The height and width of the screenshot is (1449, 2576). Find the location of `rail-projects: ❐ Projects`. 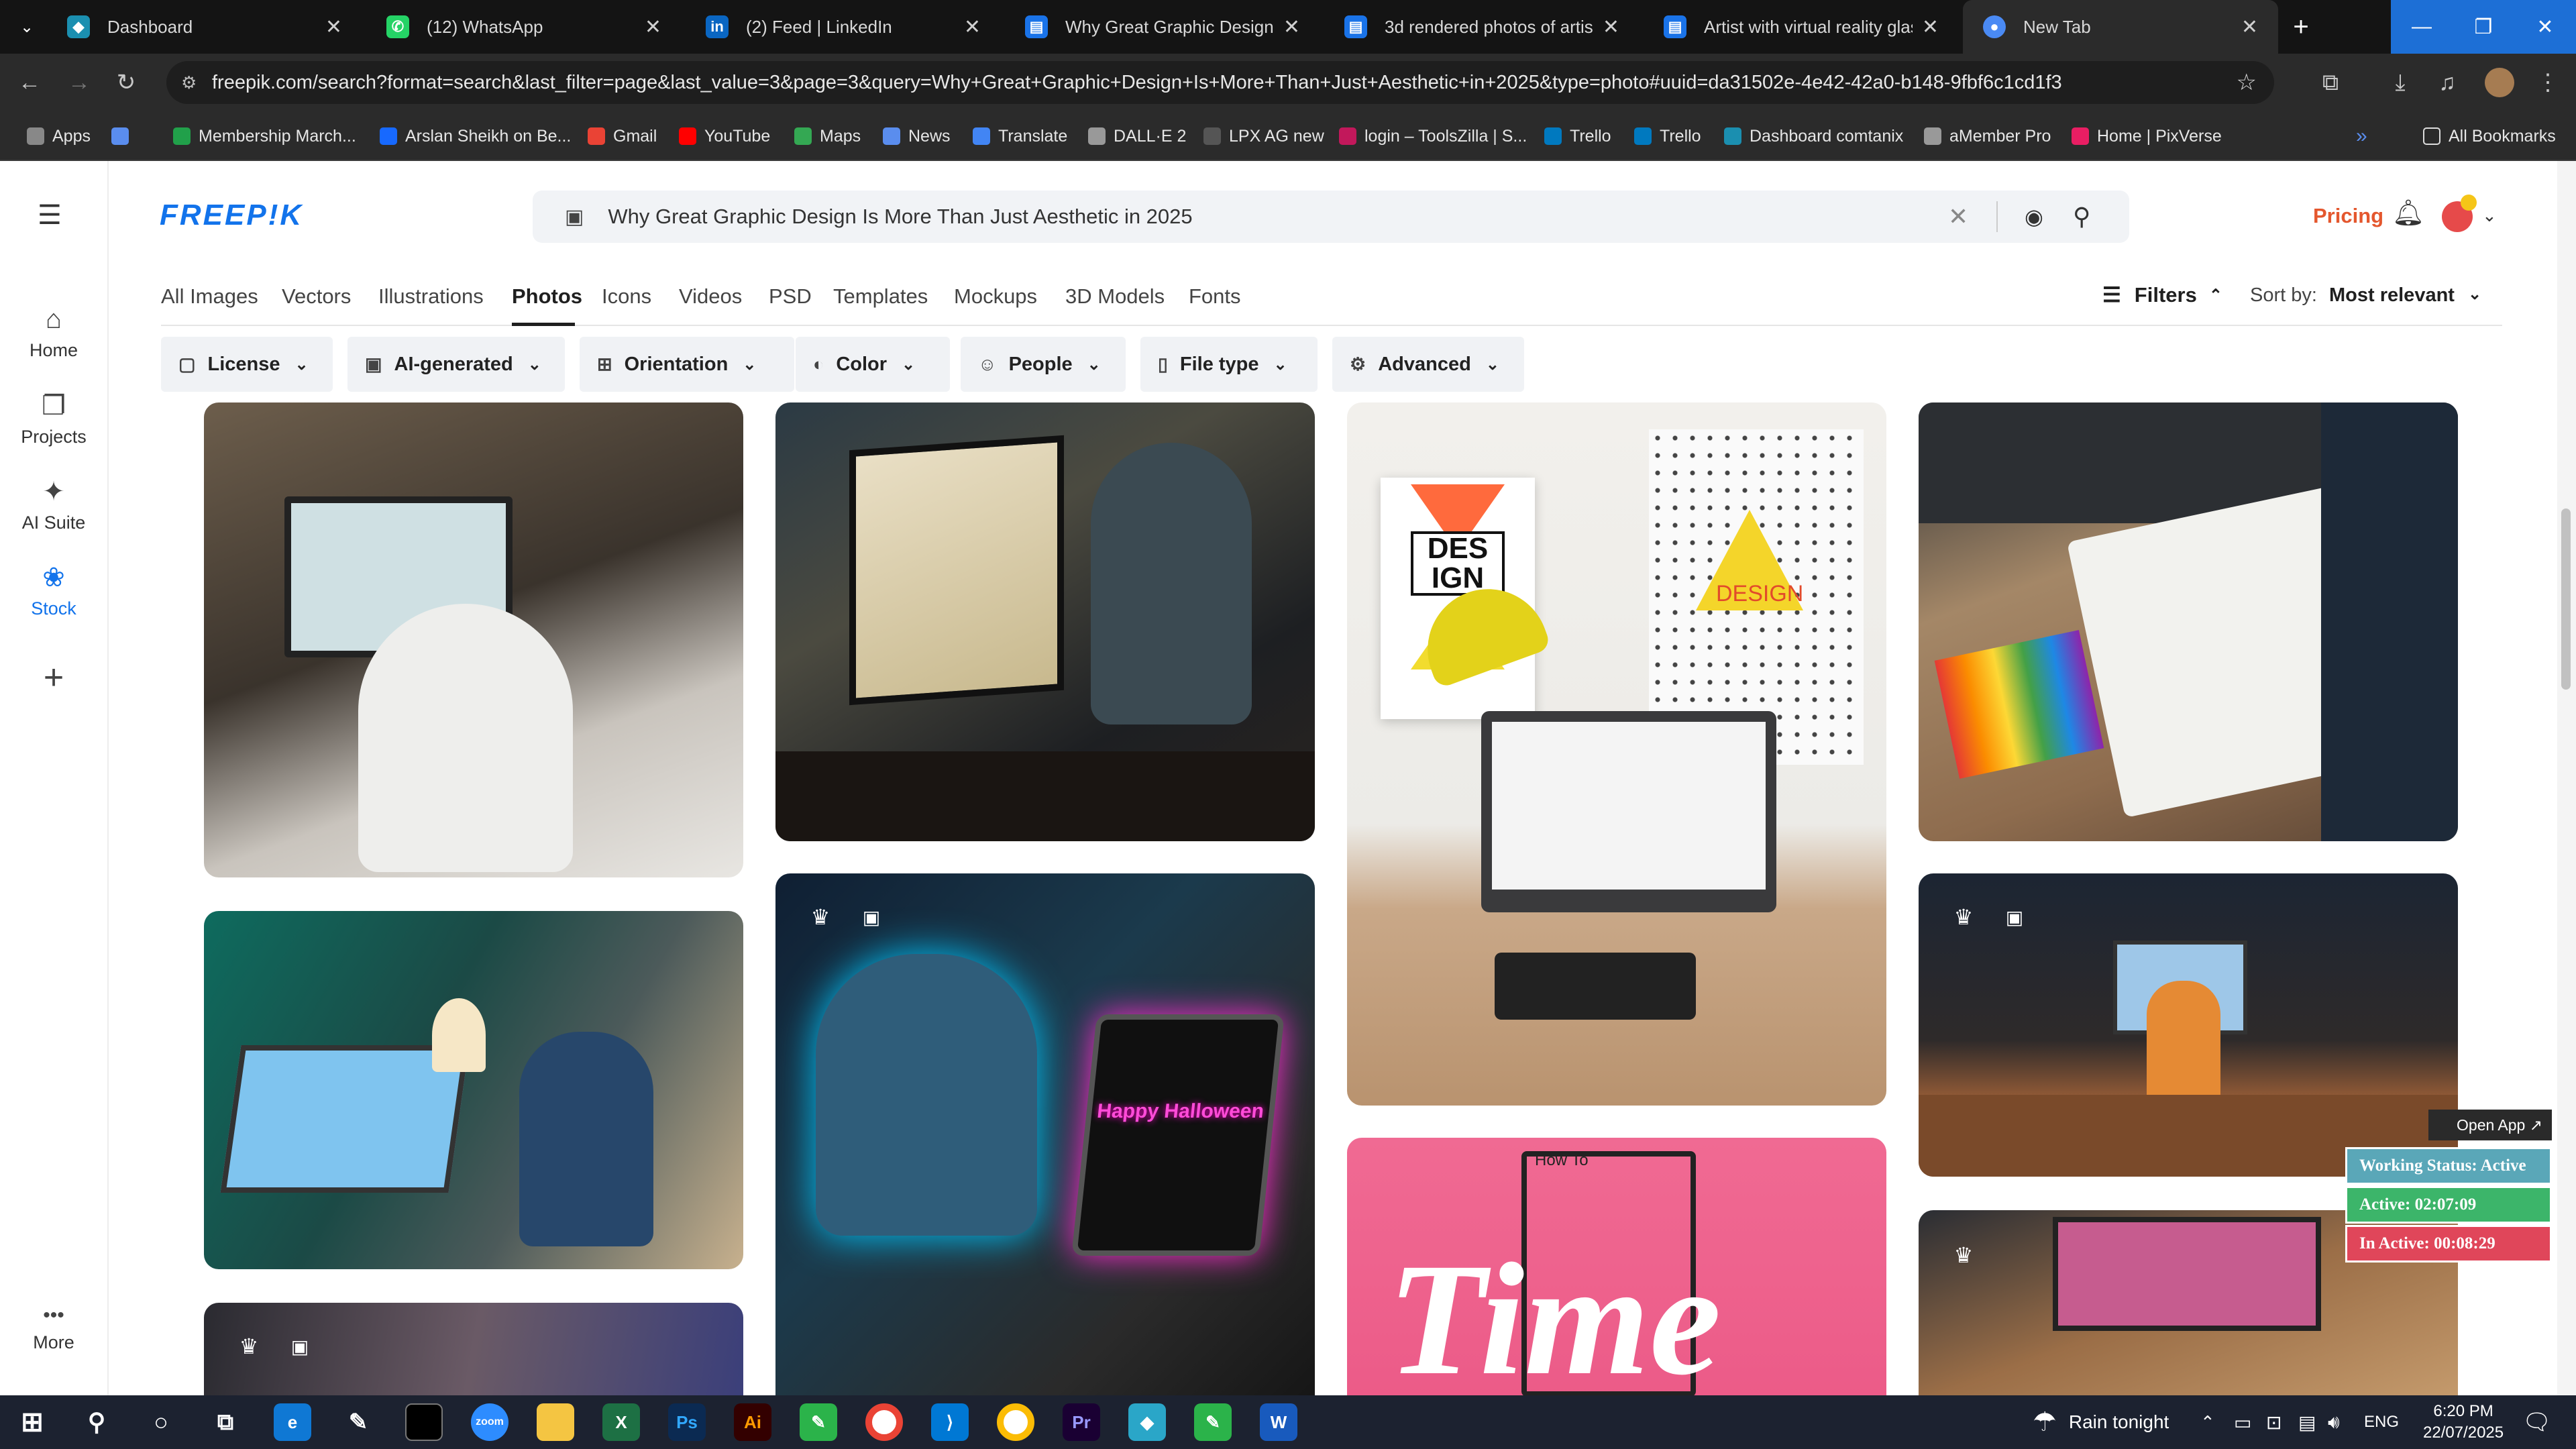

rail-projects: ❐ Projects is located at coordinates (53, 418).